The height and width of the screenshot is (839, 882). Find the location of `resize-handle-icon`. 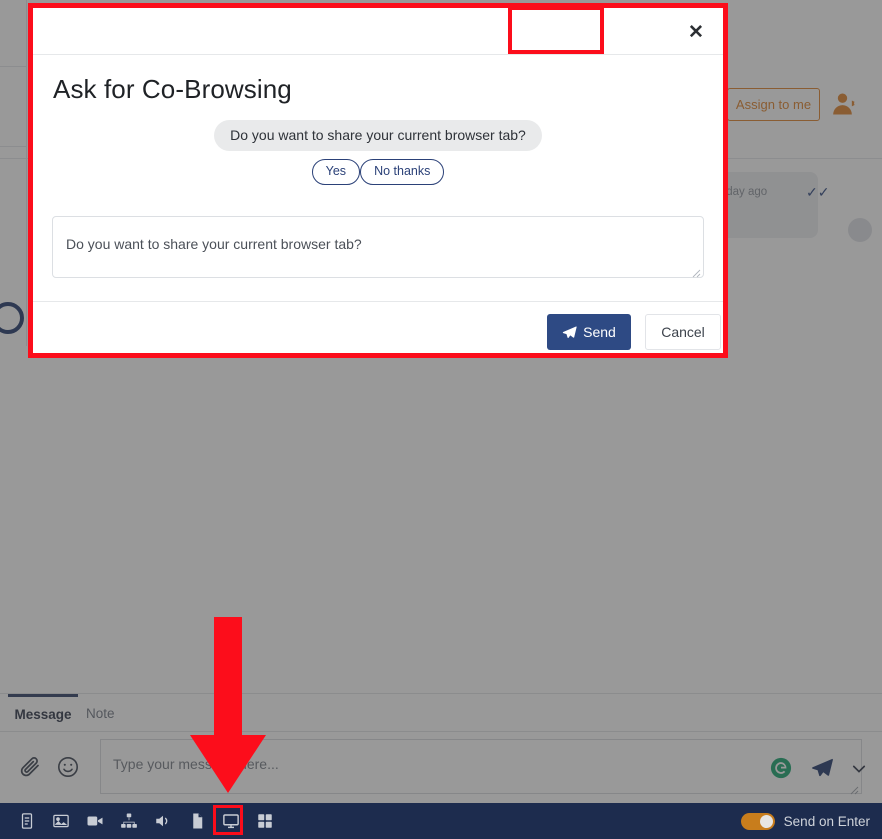

resize-handle-icon is located at coordinates (854, 788).